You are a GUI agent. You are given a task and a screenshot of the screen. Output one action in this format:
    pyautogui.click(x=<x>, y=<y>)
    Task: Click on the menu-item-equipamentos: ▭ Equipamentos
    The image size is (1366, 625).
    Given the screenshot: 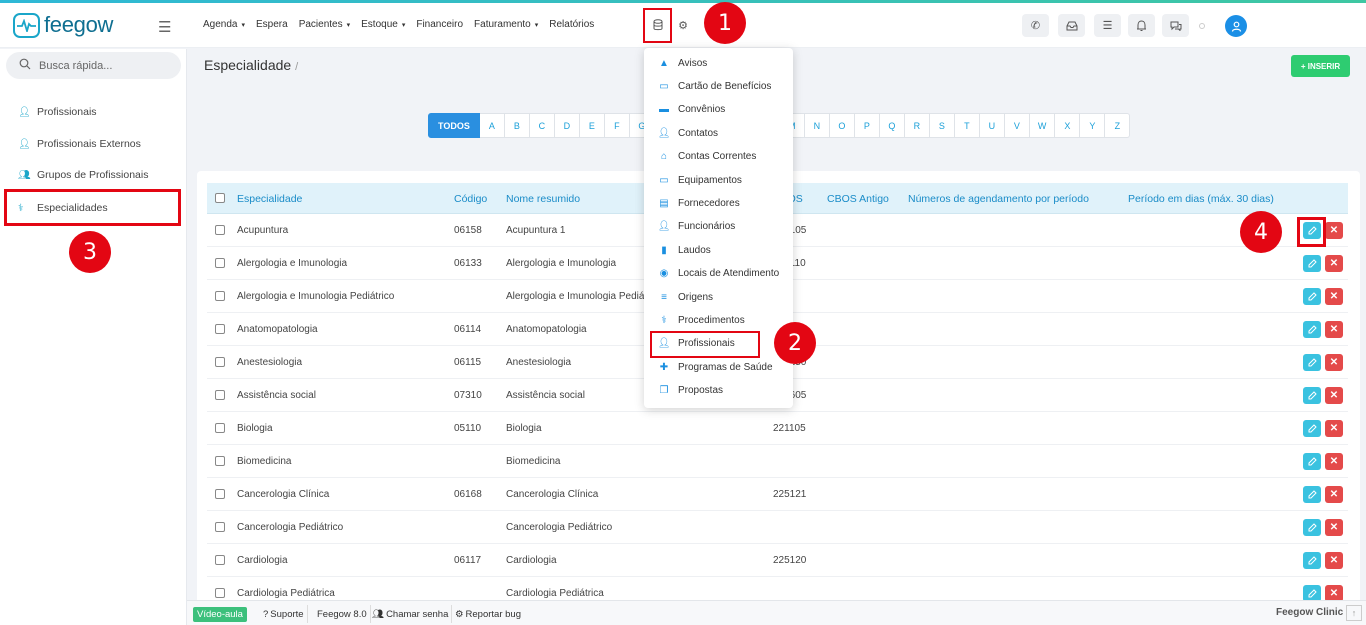 What is the action you would take?
    pyautogui.click(x=700, y=180)
    